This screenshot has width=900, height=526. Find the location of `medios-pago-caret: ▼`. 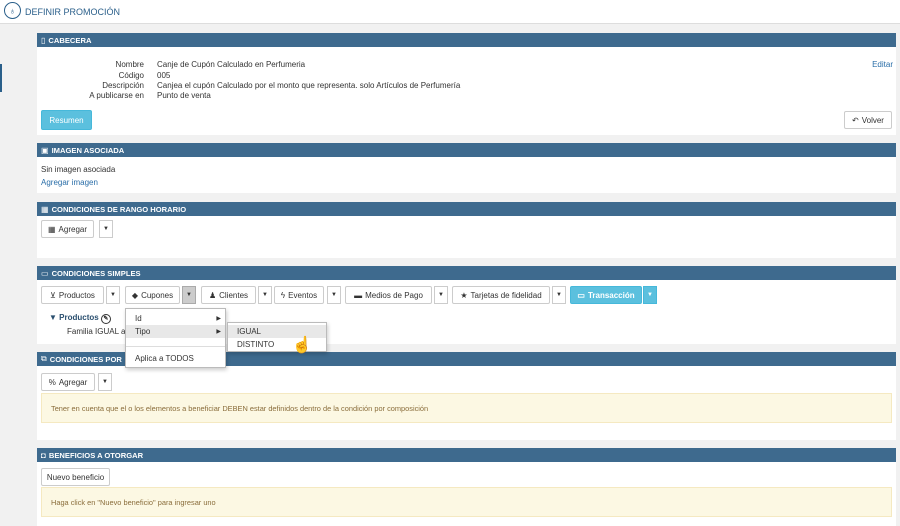

medios-pago-caret: ▼ is located at coordinates (441, 295).